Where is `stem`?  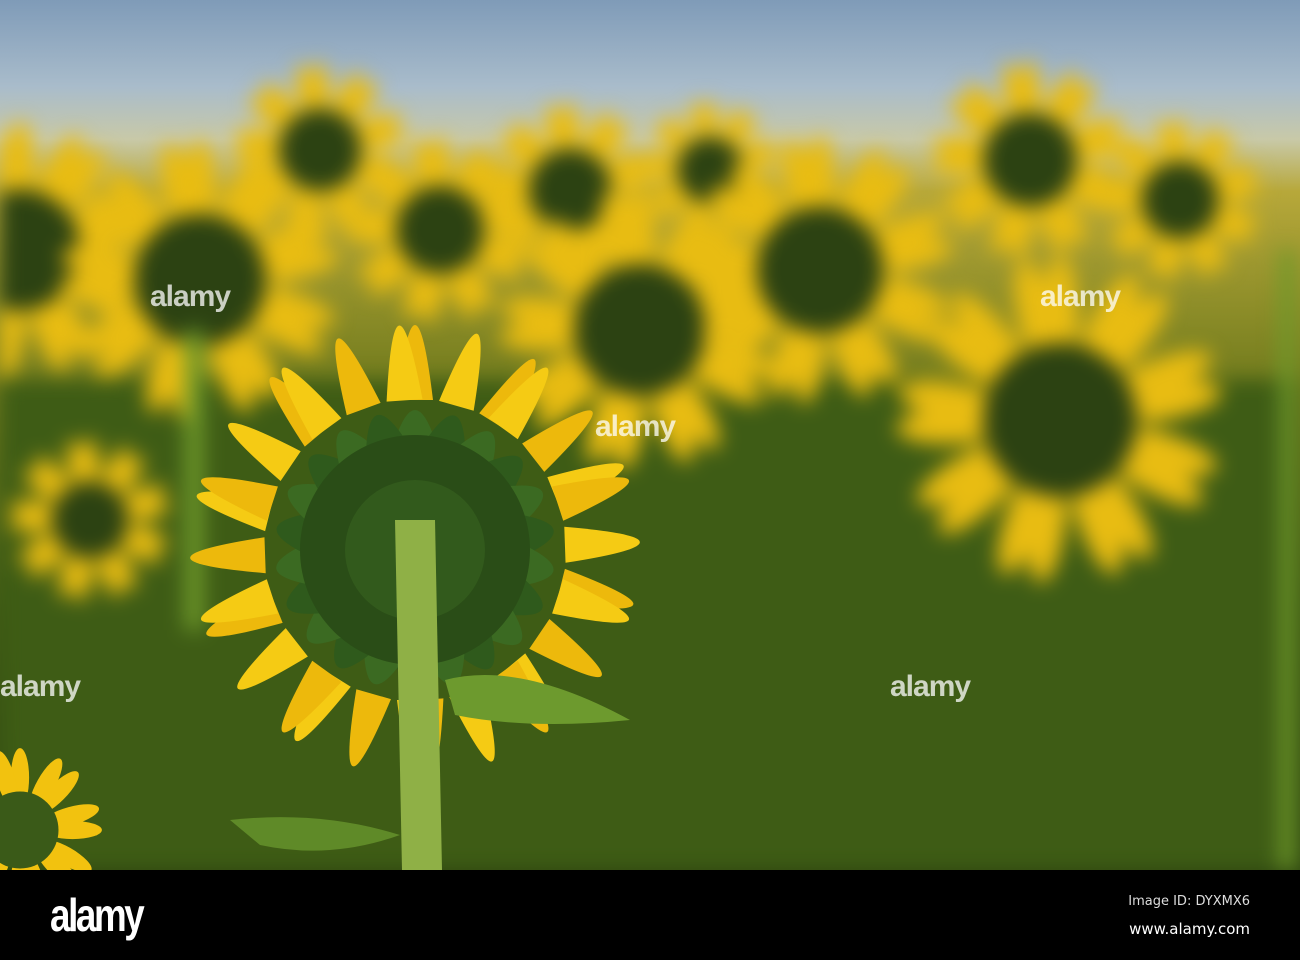 stem is located at coordinates (418, 695).